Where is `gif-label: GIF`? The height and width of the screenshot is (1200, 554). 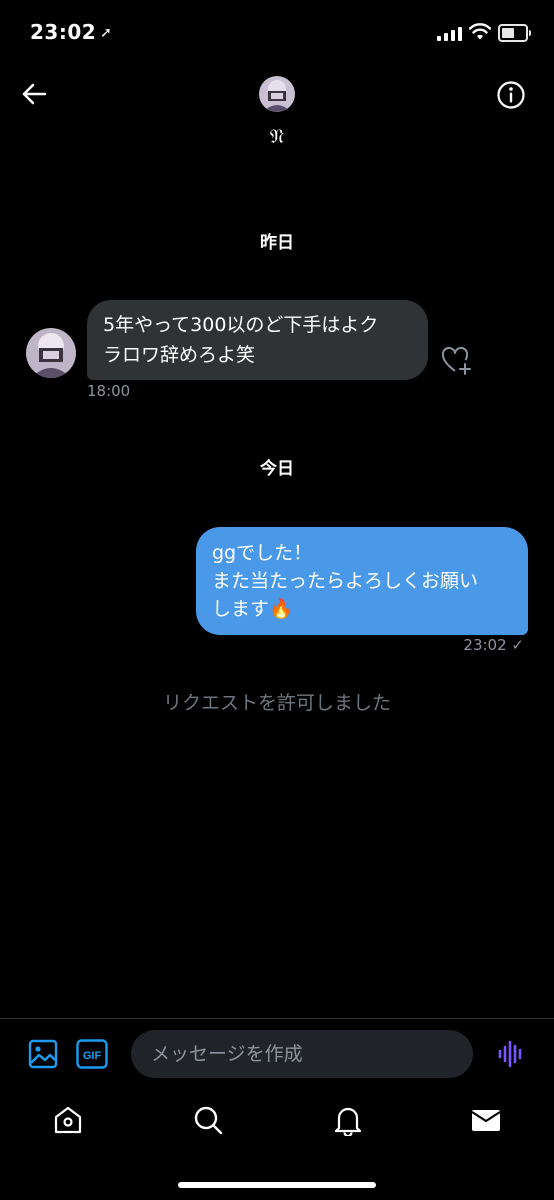
gif-label: GIF is located at coordinates (92, 1056).